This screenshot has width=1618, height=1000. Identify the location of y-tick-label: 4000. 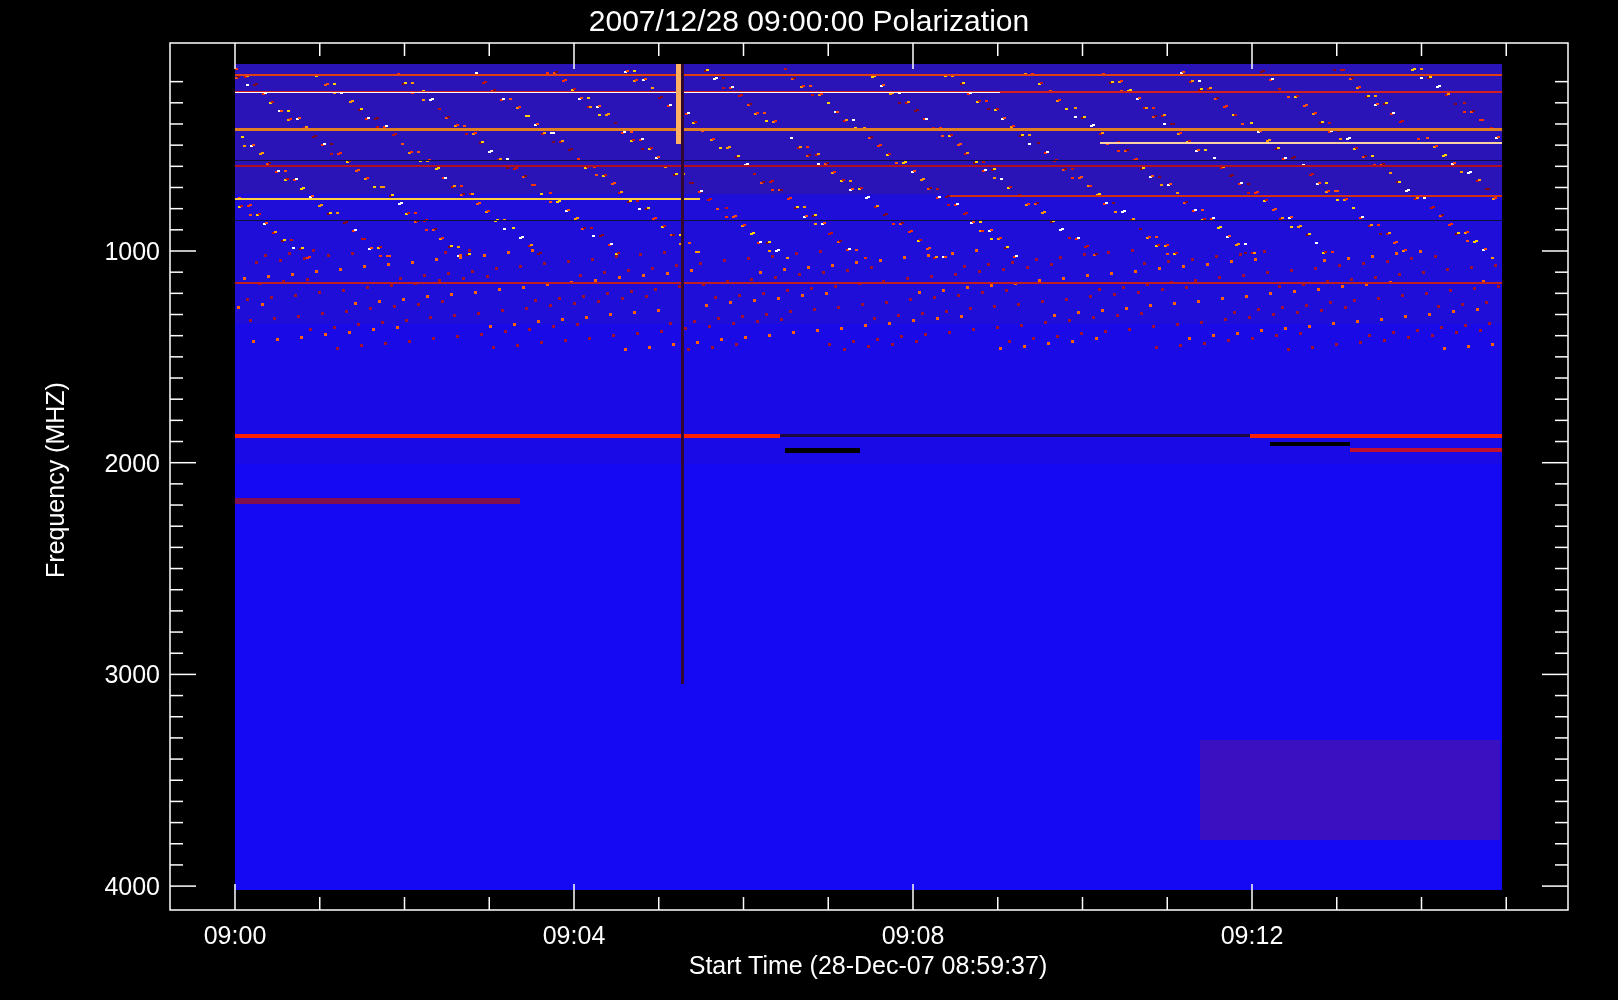
(132, 886).